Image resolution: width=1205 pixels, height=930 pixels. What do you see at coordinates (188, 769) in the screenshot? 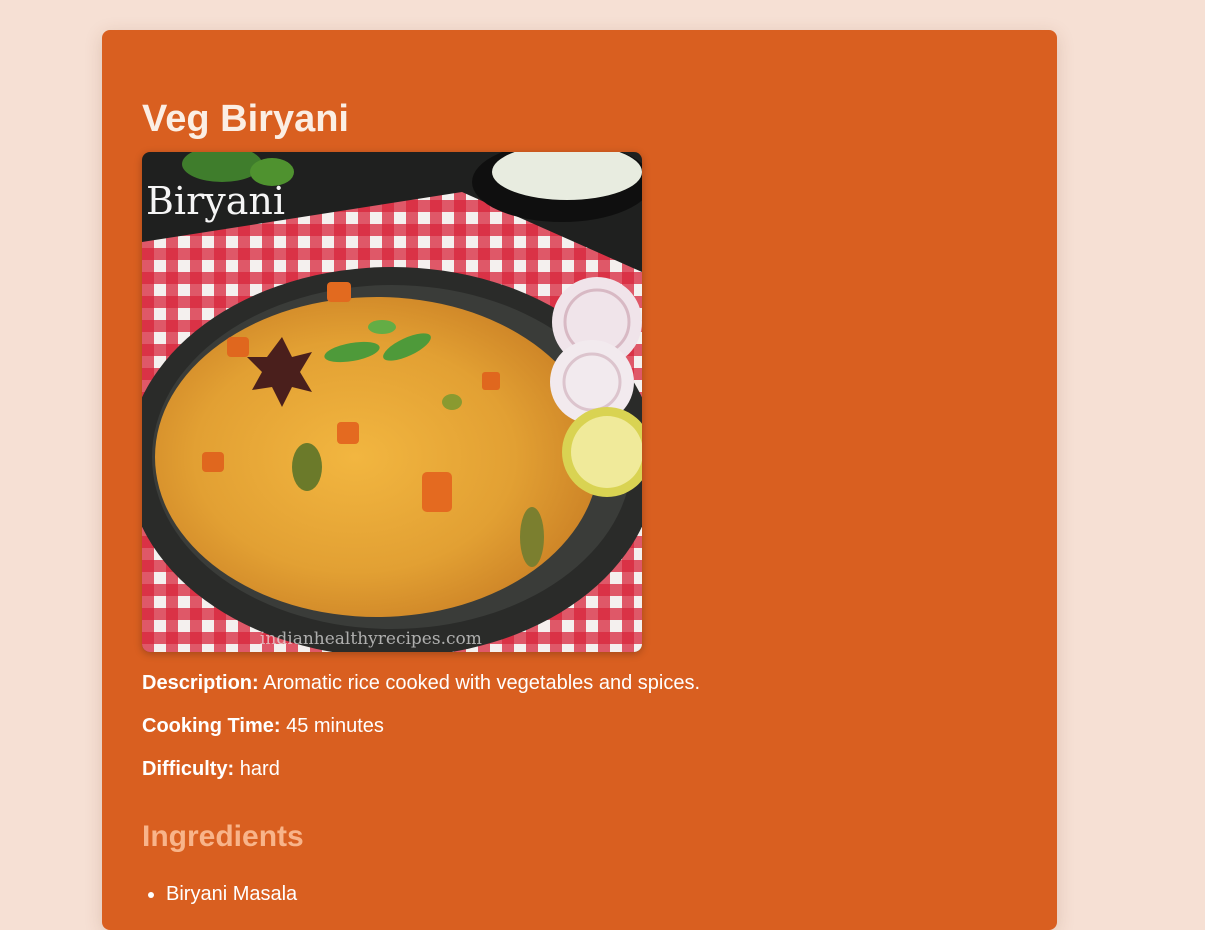
I see `difficulty-label: Difficulty:` at bounding box center [188, 769].